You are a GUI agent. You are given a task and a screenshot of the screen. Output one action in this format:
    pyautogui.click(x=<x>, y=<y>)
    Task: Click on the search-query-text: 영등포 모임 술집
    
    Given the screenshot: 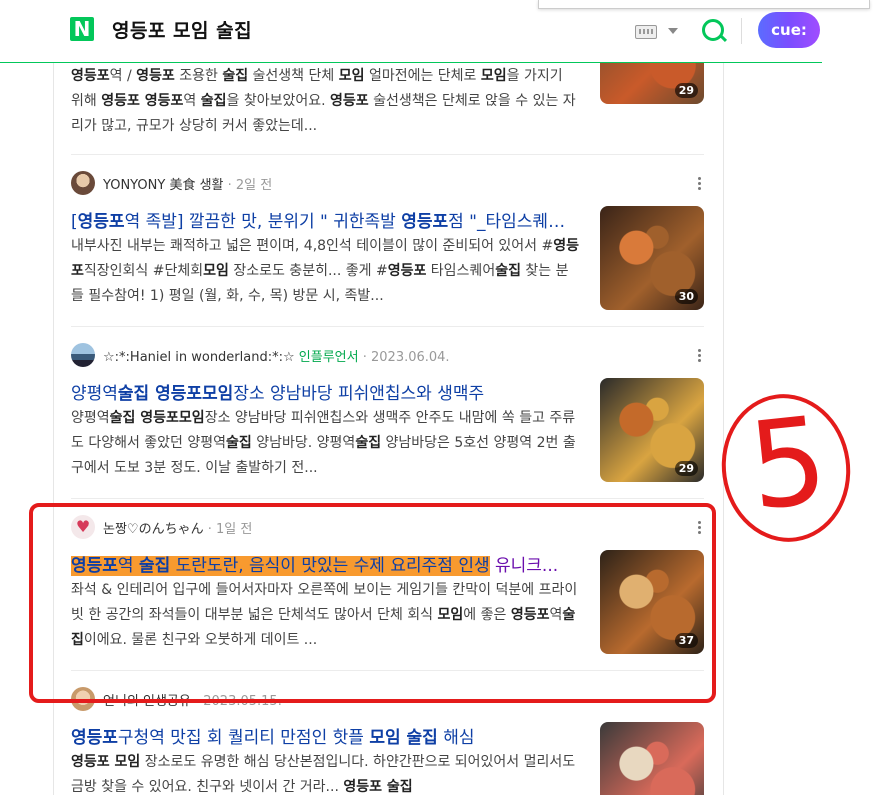 What is the action you would take?
    pyautogui.click(x=182, y=29)
    